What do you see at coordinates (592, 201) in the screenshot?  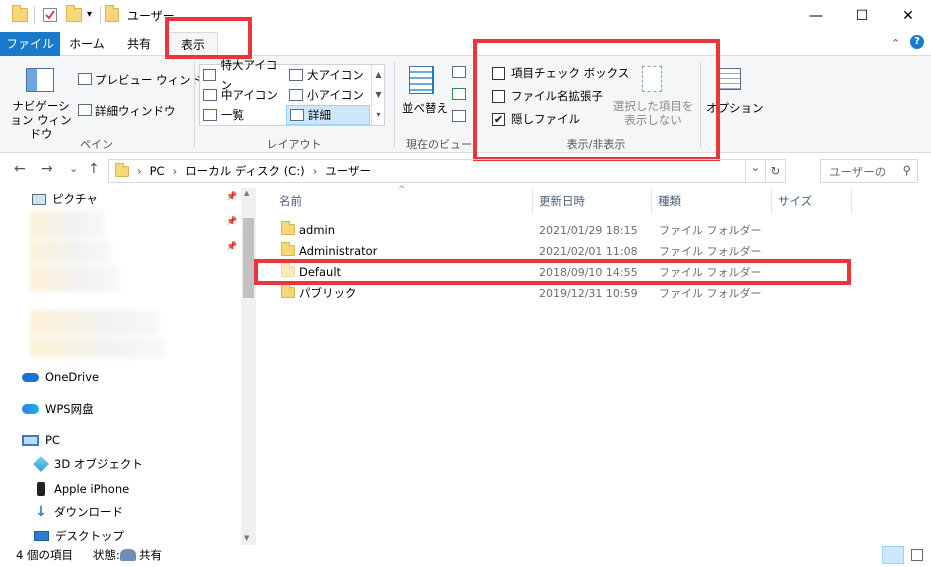 I see `column-header-modified: 更新日時` at bounding box center [592, 201].